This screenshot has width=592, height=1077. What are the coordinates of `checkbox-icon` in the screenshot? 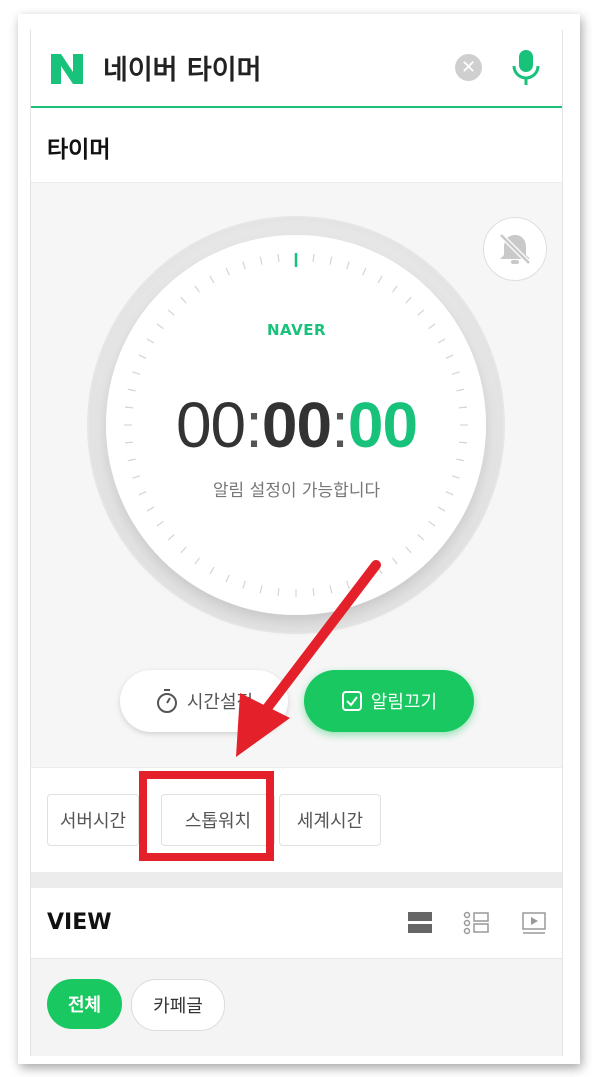 It's located at (351, 701).